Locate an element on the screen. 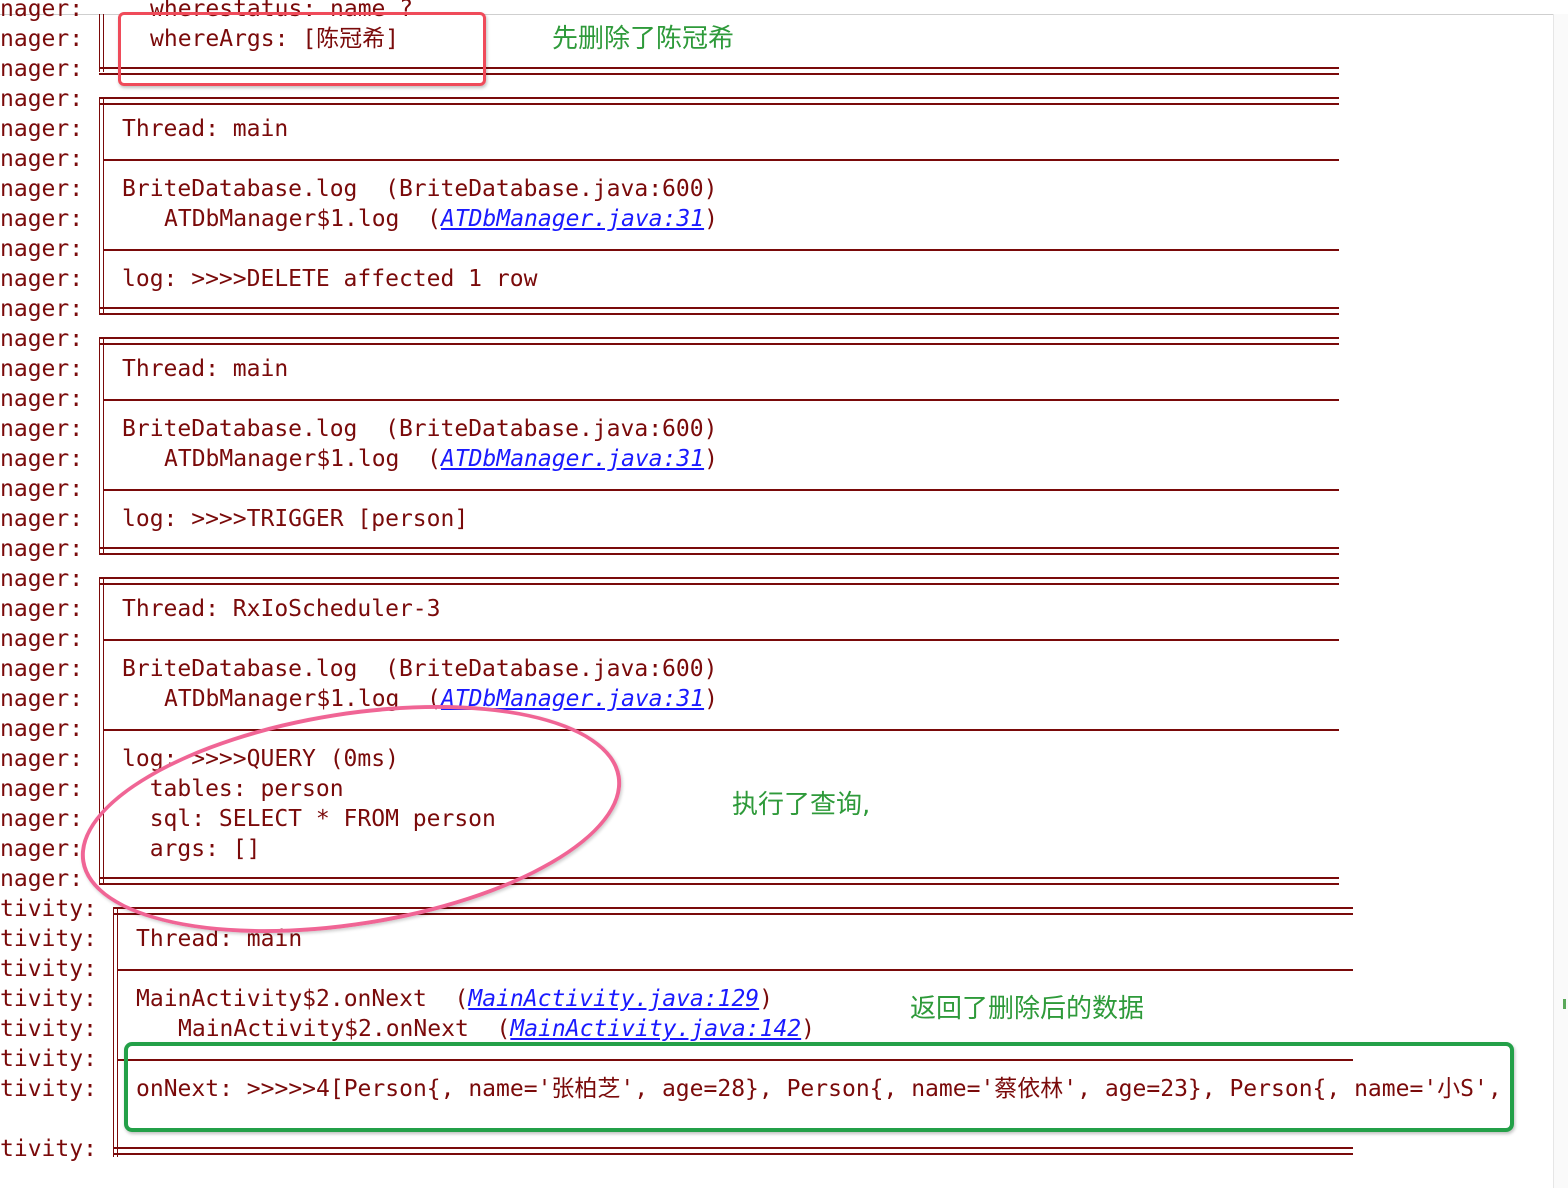  highlight-ellipse-query is located at coordinates (351, 819).